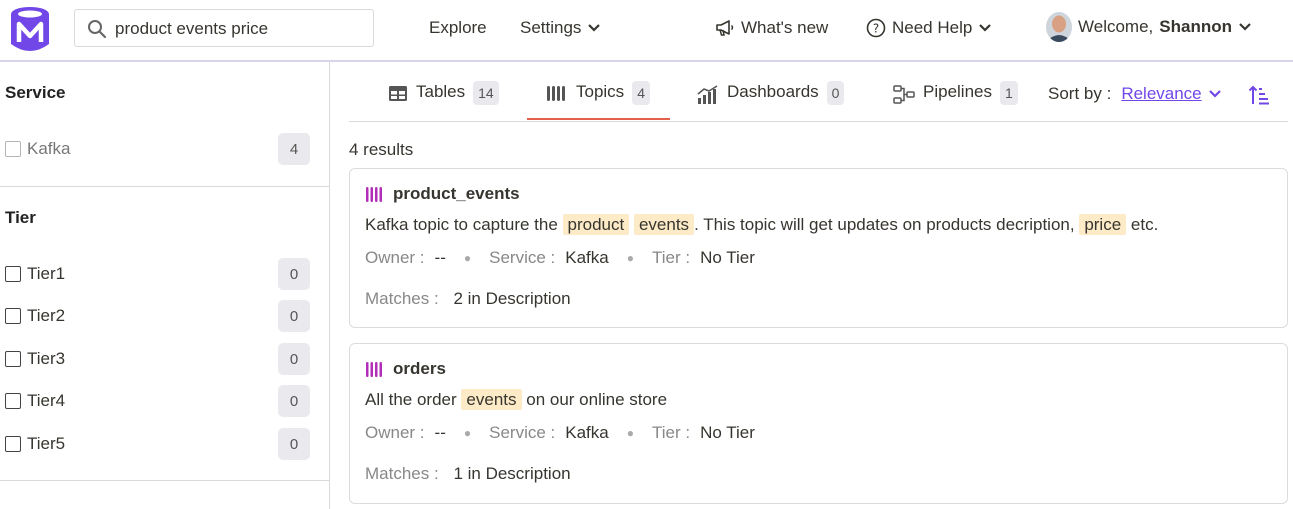 The width and height of the screenshot is (1293, 509). I want to click on nav-settings-label: Settings, so click(551, 27).